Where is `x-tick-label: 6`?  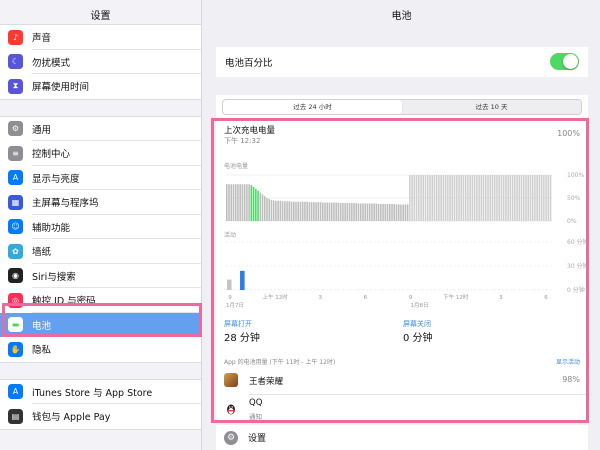
x-tick-label: 6 is located at coordinates (366, 298).